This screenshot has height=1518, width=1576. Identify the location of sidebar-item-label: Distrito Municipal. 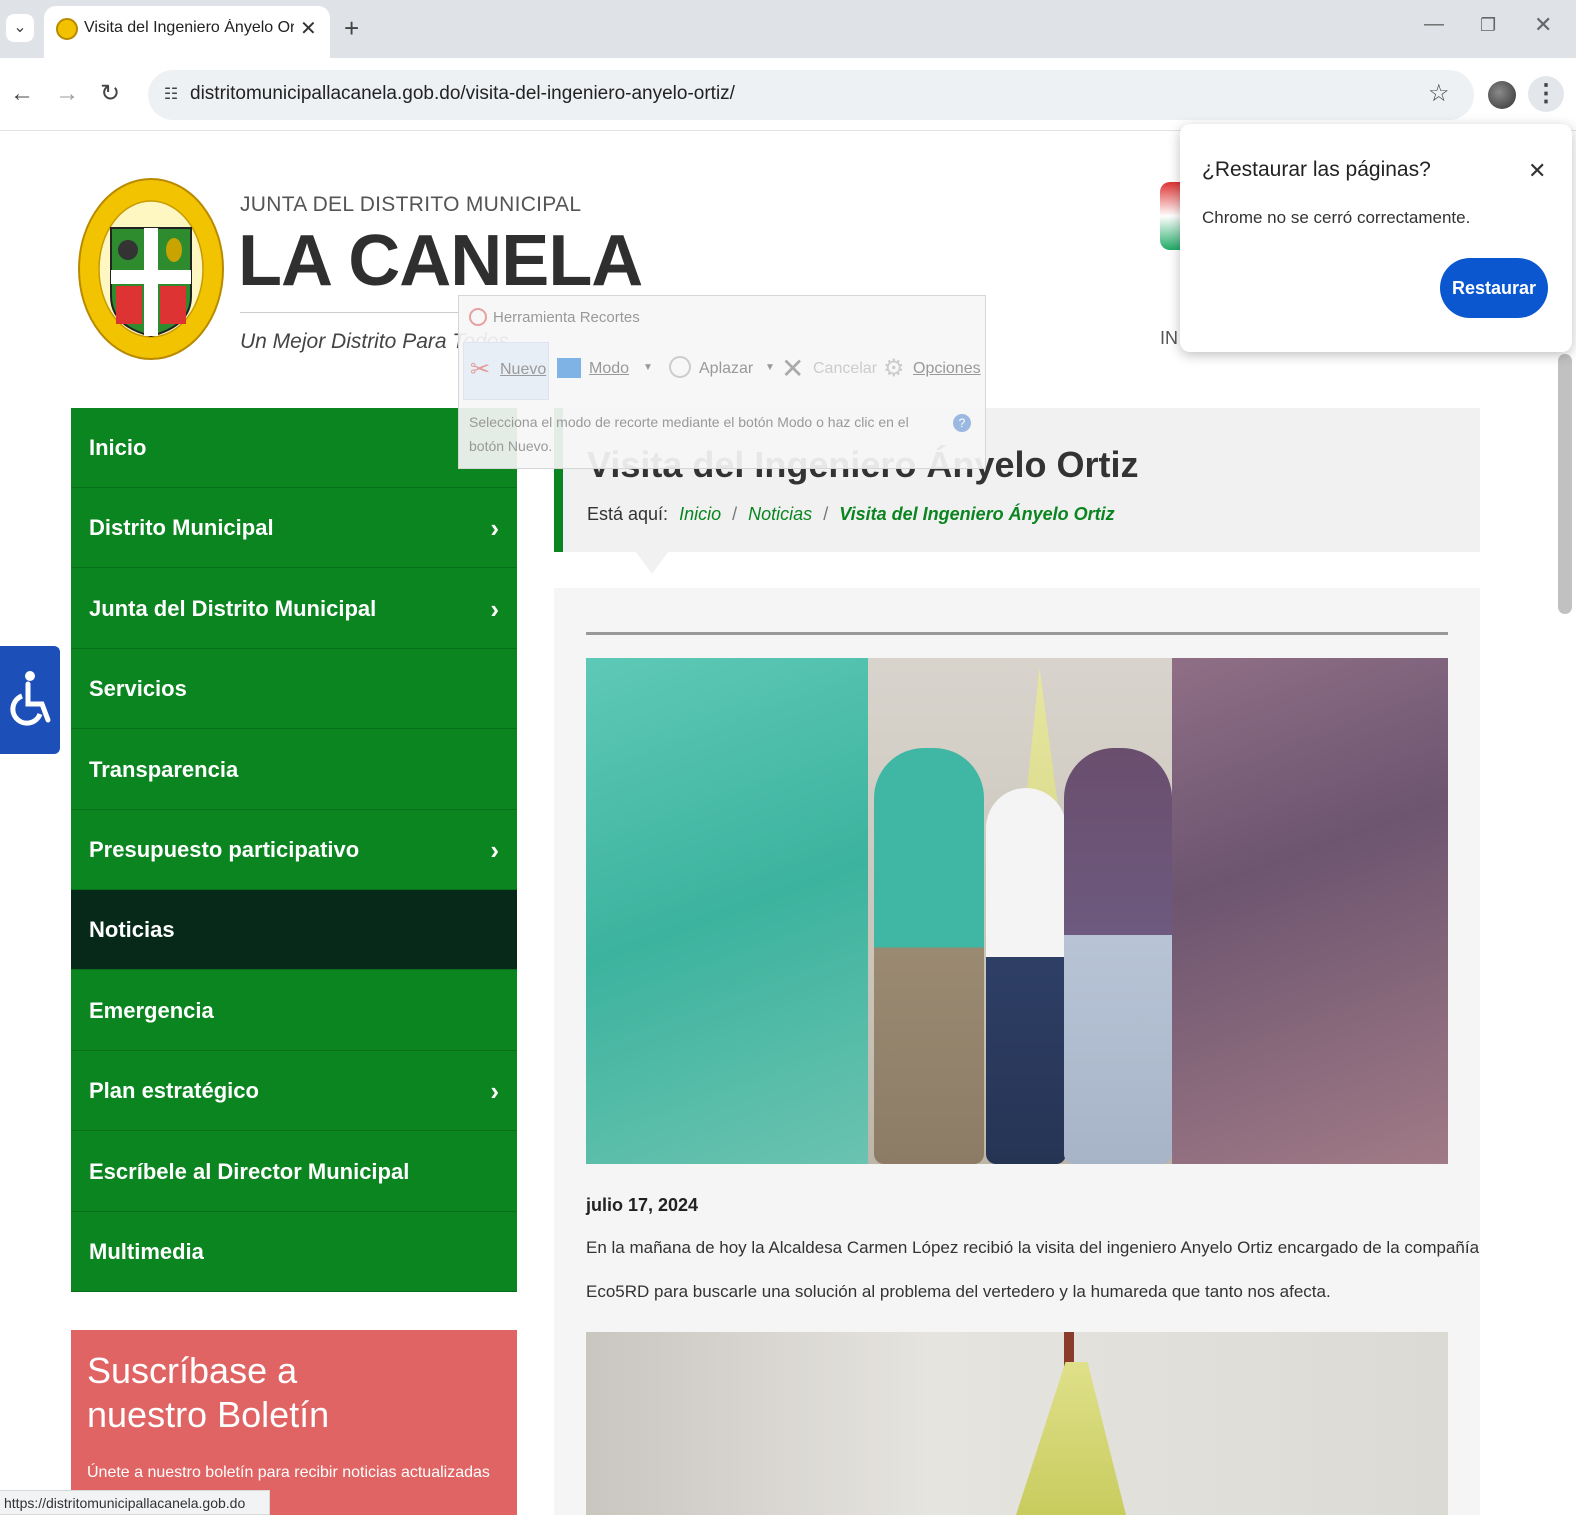
(181, 528).